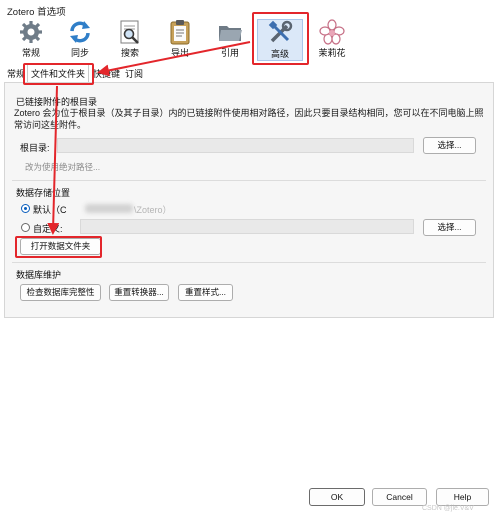 The width and height of the screenshot is (499, 515). What do you see at coordinates (462, 497) in the screenshot?
I see `help-button: Help` at bounding box center [462, 497].